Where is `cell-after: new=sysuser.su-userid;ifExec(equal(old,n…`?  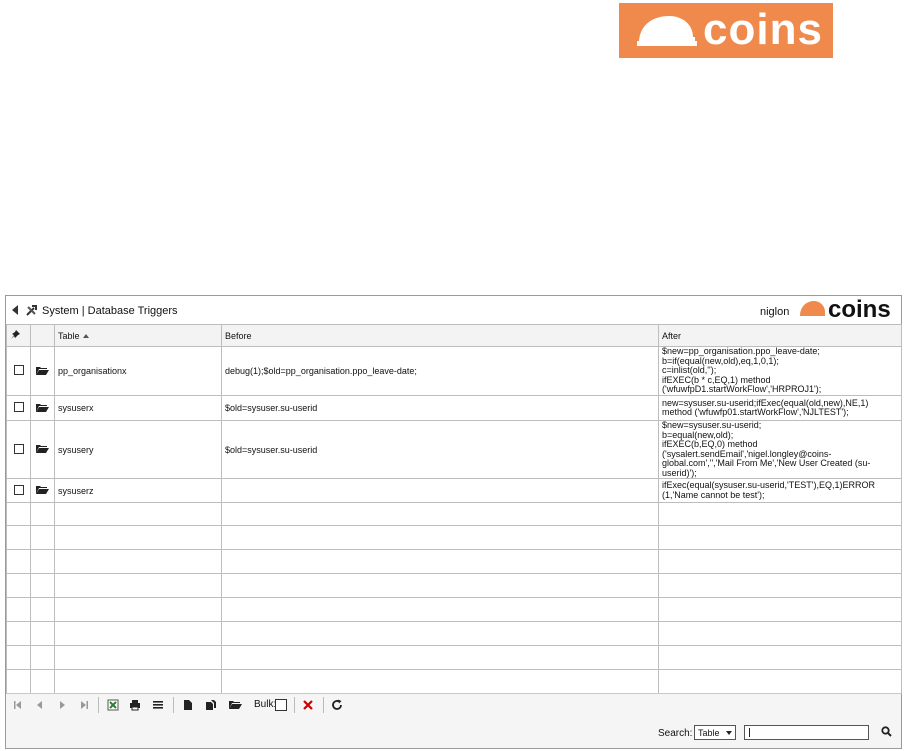 cell-after: new=sysuser.su-userid;ifExec(equal(old,n… is located at coordinates (780, 408).